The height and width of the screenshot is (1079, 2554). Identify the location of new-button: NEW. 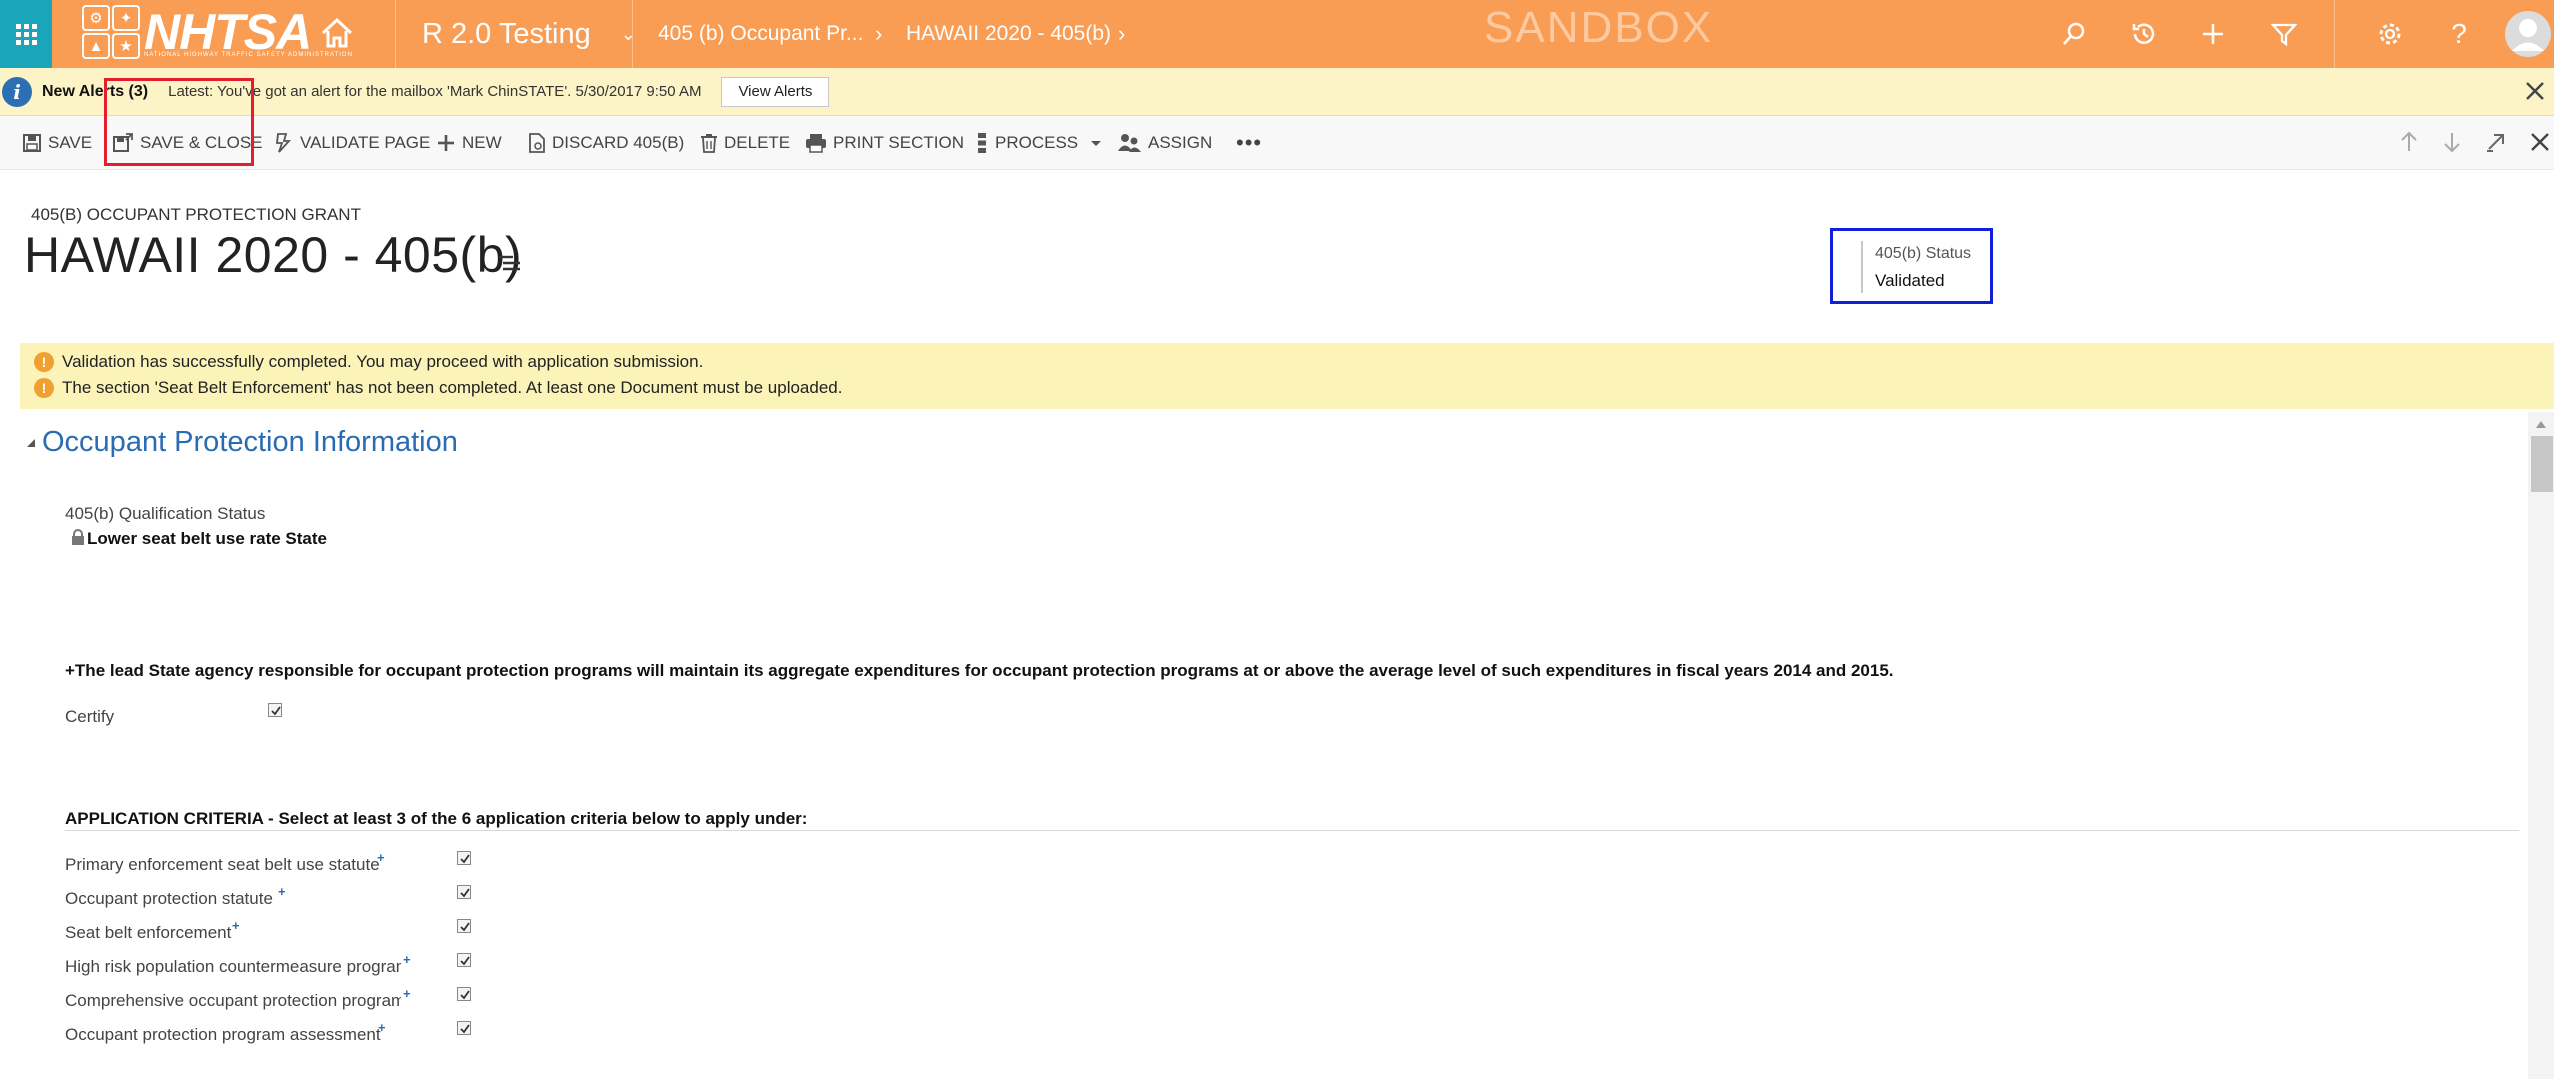
(469, 143).